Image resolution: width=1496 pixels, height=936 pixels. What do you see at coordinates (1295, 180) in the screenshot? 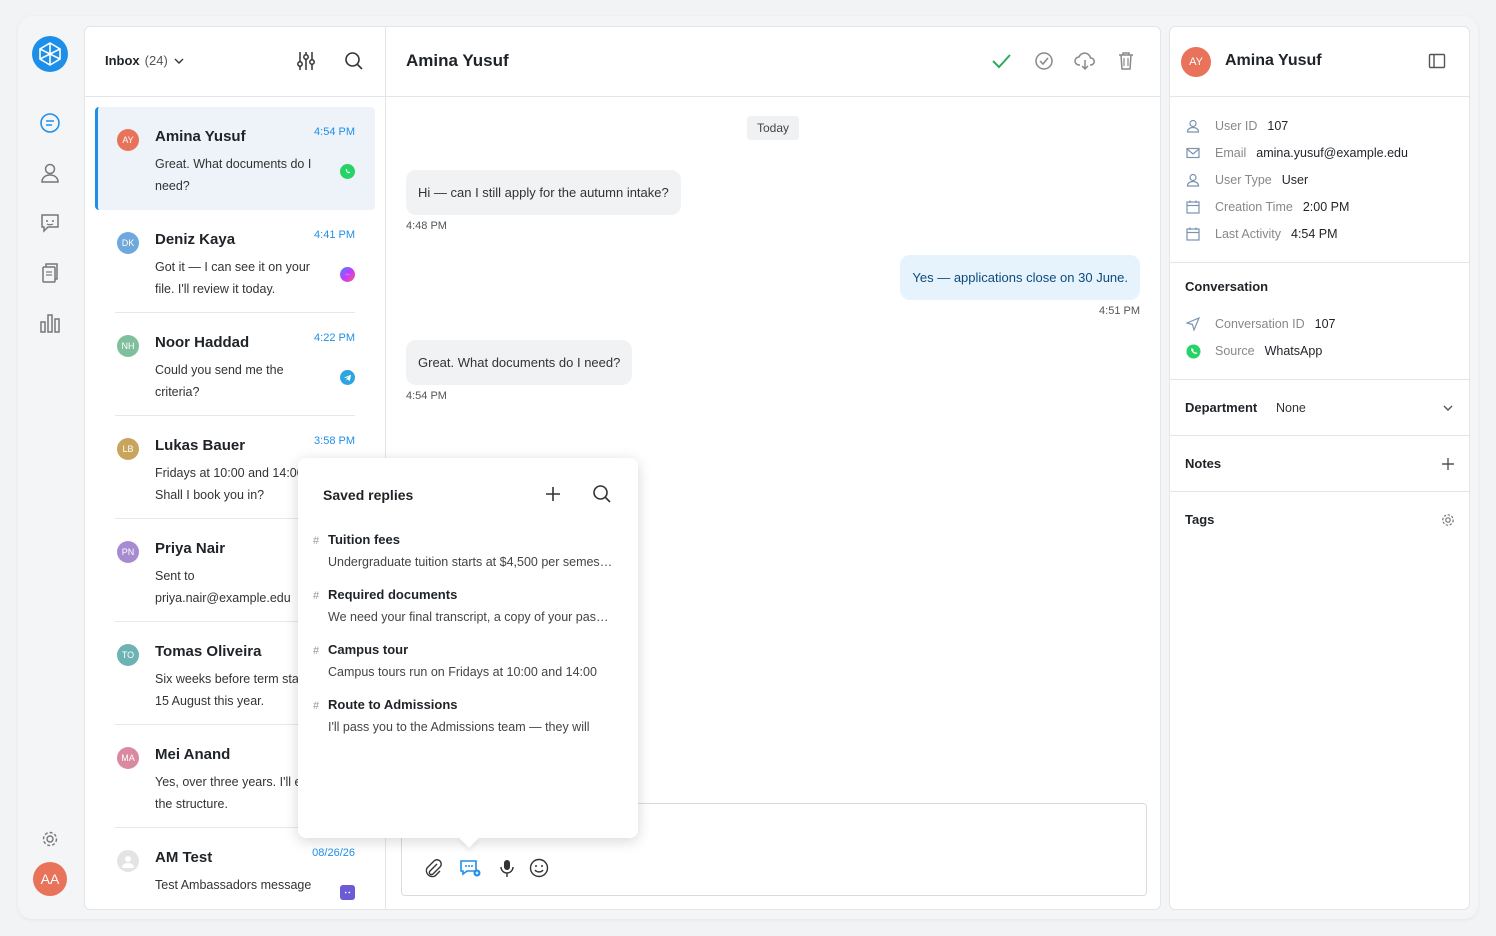
I see `attr-value: User` at bounding box center [1295, 180].